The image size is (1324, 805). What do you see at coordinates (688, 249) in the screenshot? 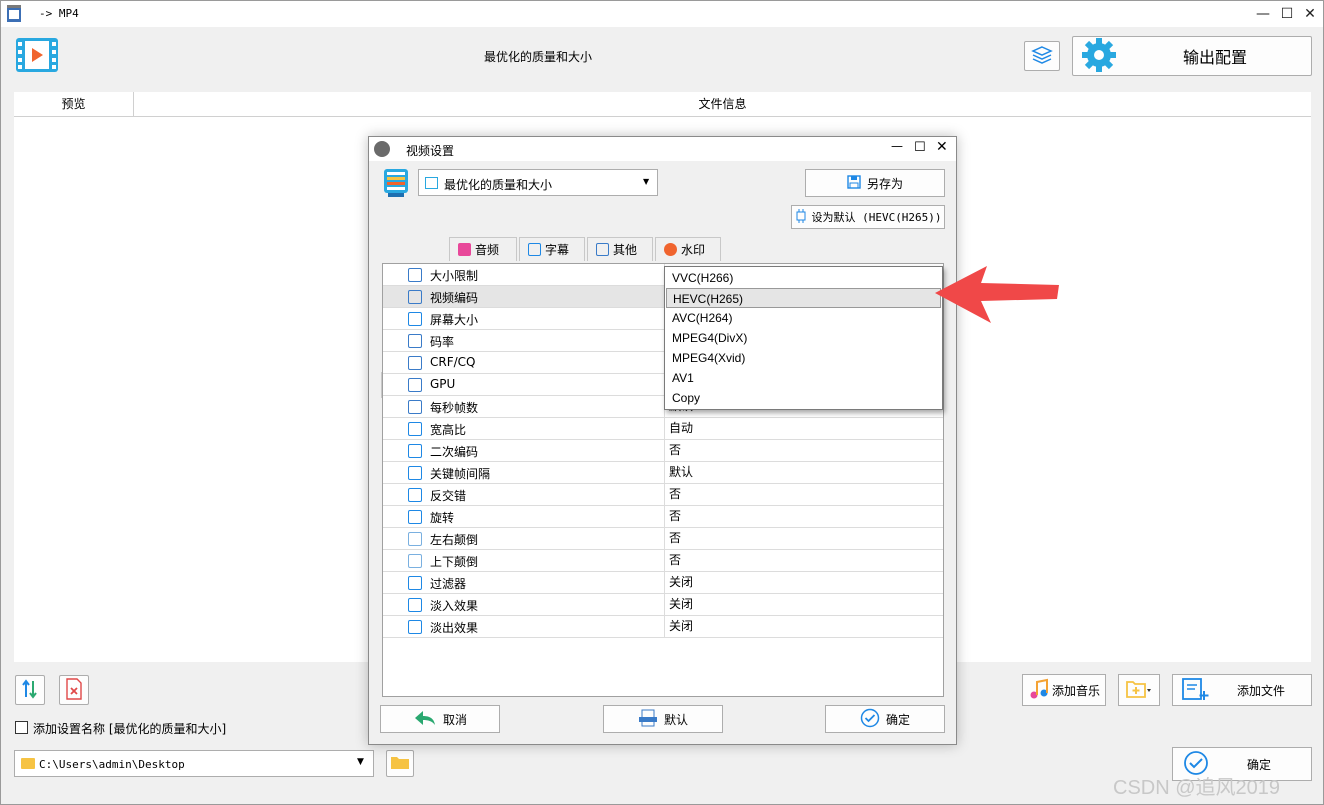
I see `tab-watermark: 水印` at bounding box center [688, 249].